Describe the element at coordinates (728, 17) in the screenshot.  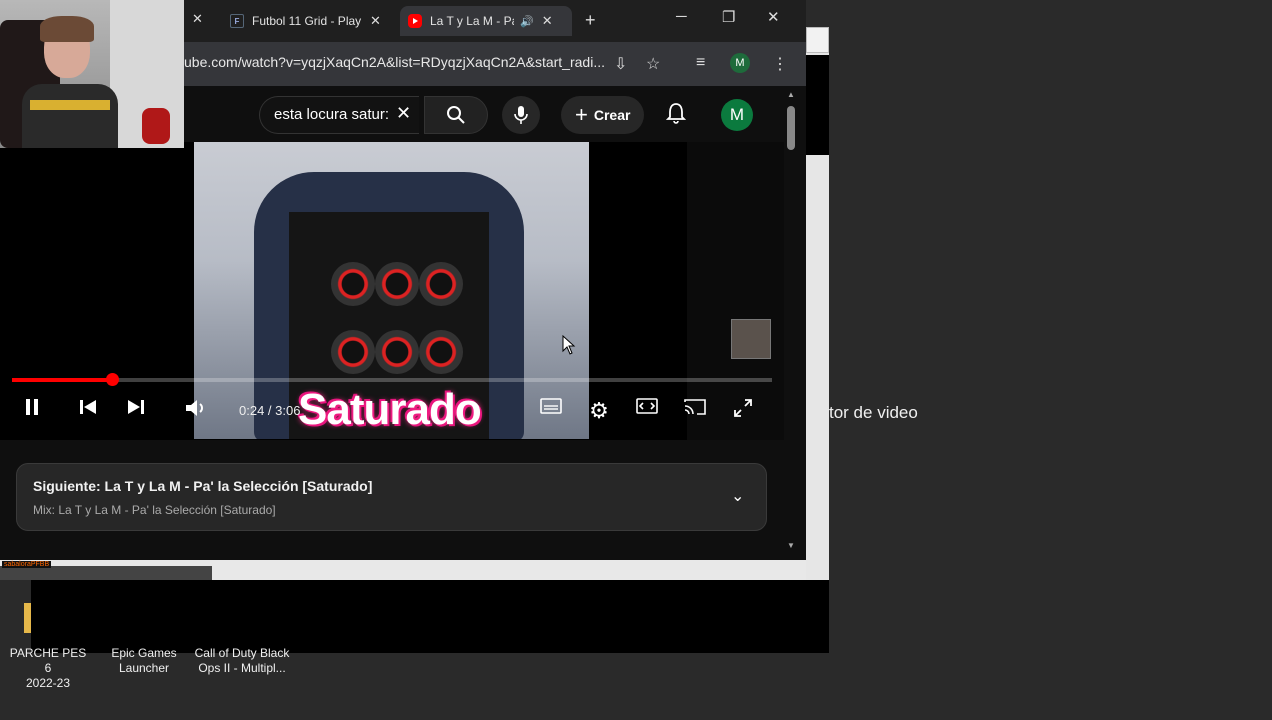
I see `maximize-button: ❐` at that location.